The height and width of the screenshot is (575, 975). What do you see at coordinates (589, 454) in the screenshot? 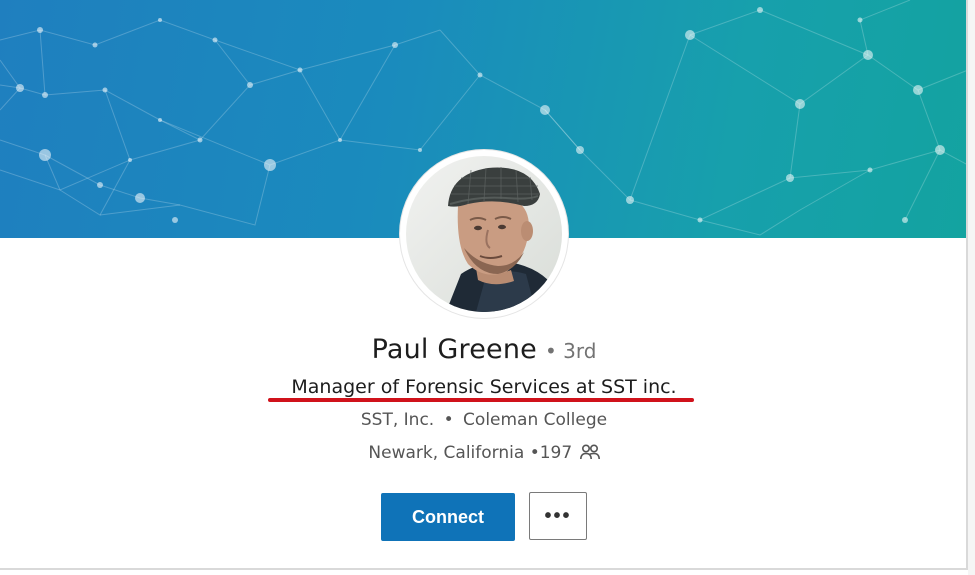
I see `connections-icon` at bounding box center [589, 454].